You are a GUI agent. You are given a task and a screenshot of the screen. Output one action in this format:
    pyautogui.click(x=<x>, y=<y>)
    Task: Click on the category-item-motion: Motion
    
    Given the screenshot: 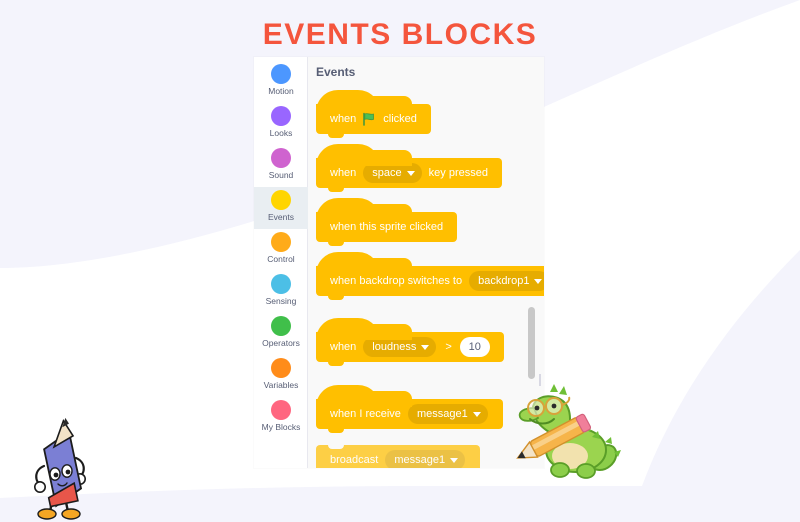 What is the action you would take?
    pyautogui.click(x=281, y=82)
    